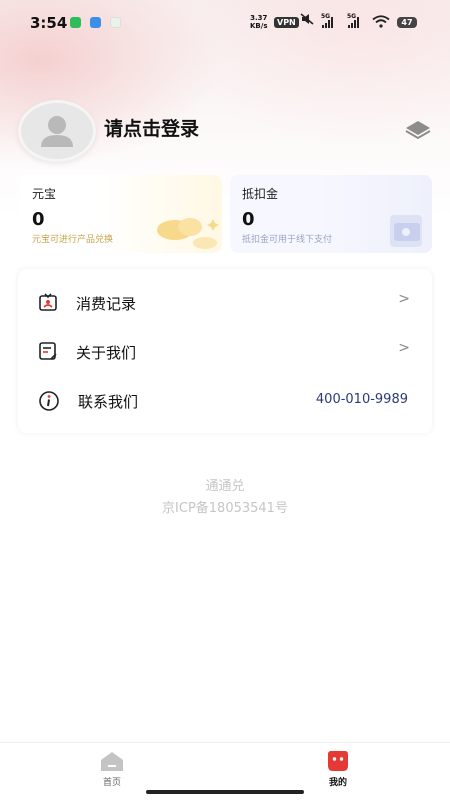 The height and width of the screenshot is (801, 450). I want to click on cloud-coin-icon, so click(188, 233).